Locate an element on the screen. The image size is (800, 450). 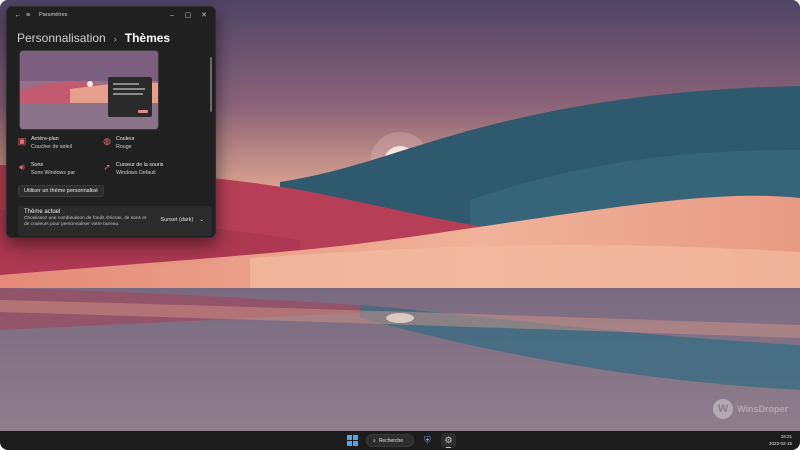
taskbar-search: ⌕ Recherche is located at coordinates (390, 440).